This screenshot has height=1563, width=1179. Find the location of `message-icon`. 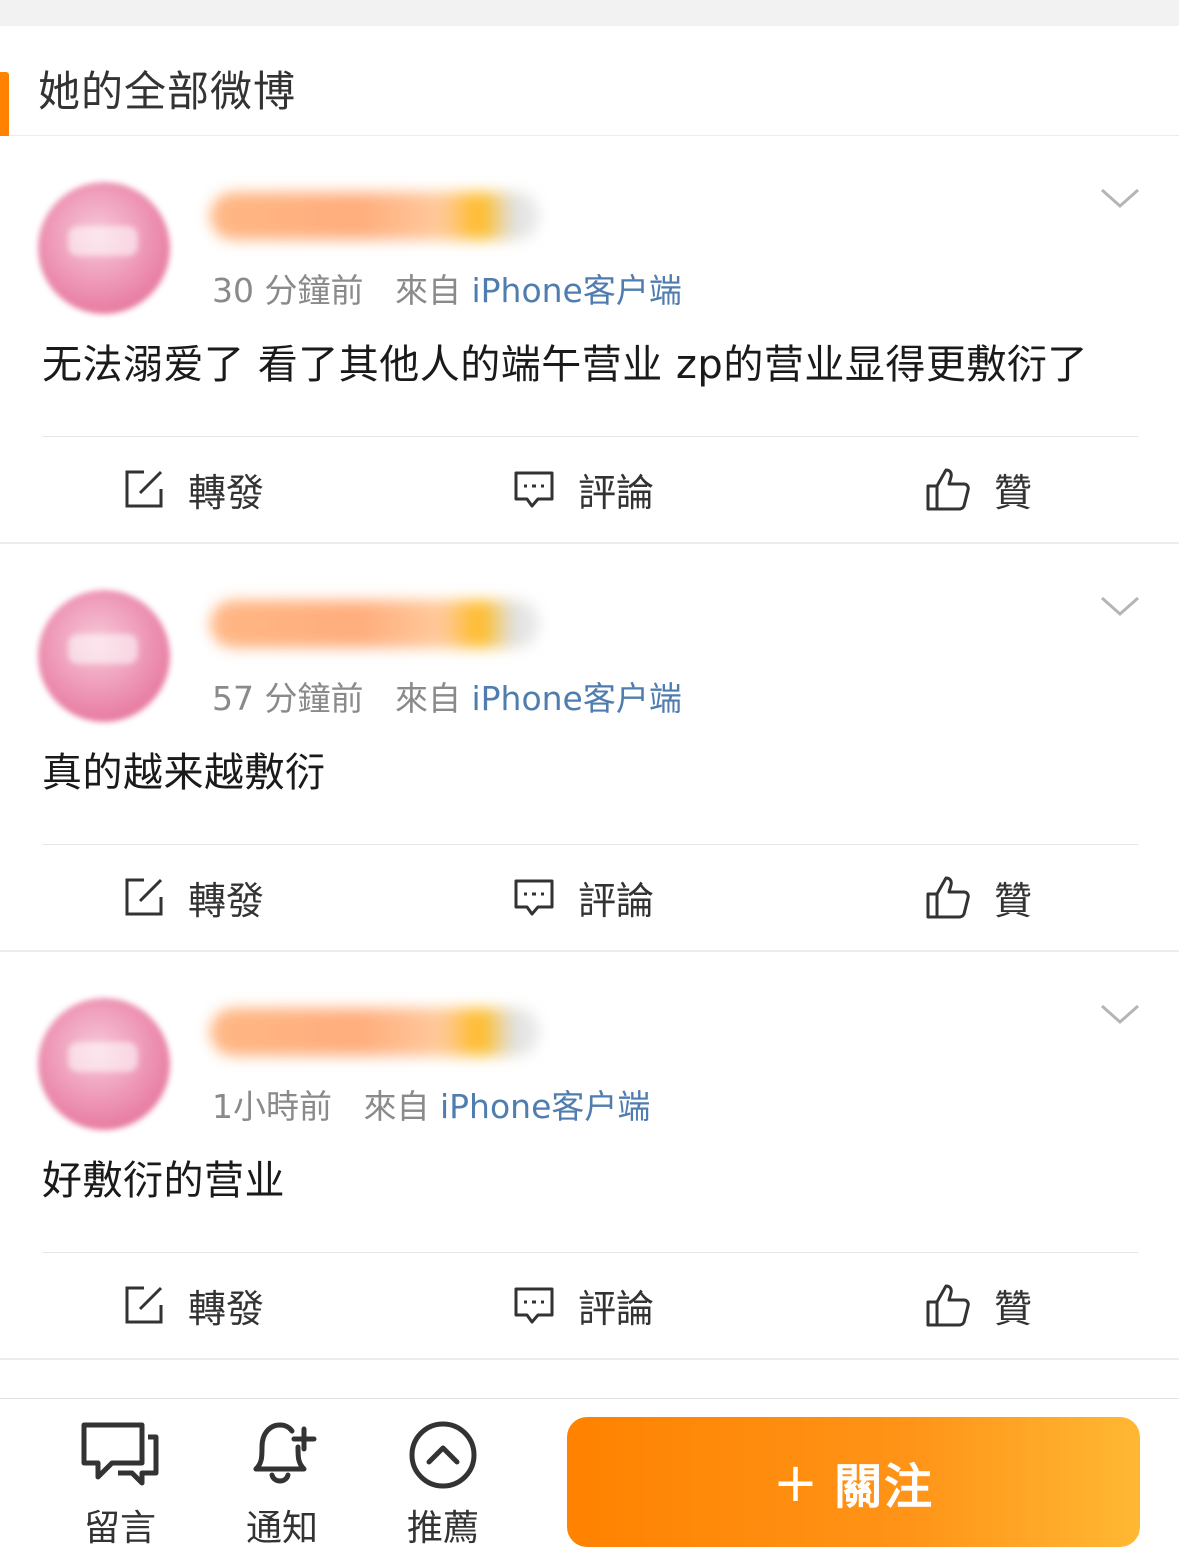

message-icon is located at coordinates (120, 1454).